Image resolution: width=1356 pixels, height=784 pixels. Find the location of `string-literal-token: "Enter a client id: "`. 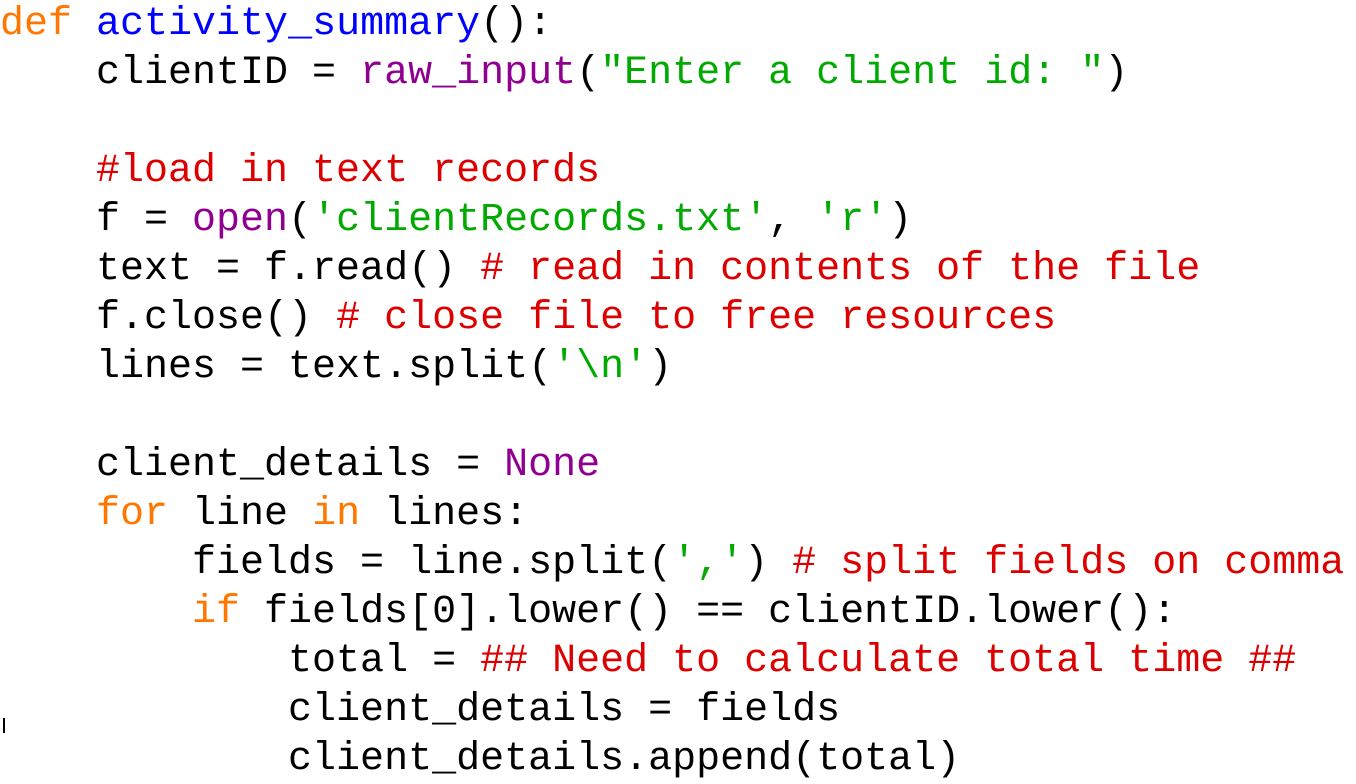

string-literal-token: "Enter a client id: " is located at coordinates (852, 73).